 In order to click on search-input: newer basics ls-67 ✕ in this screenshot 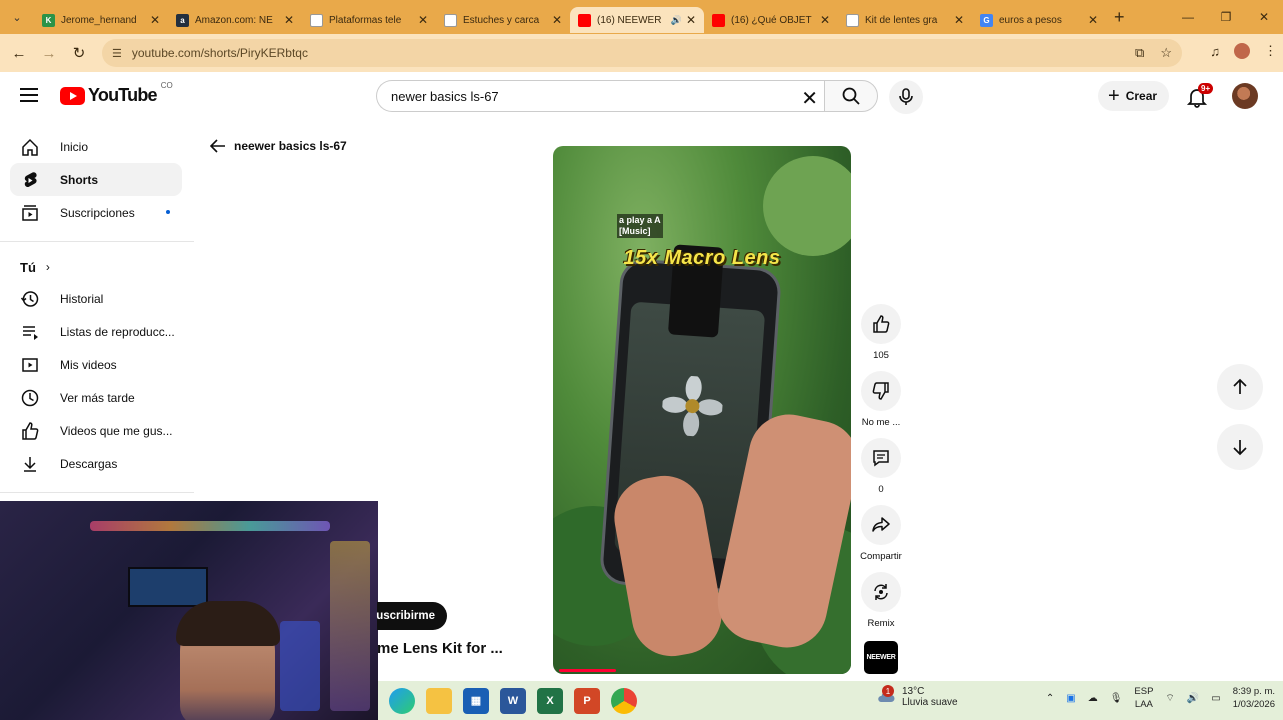, I will do `click(600, 96)`.